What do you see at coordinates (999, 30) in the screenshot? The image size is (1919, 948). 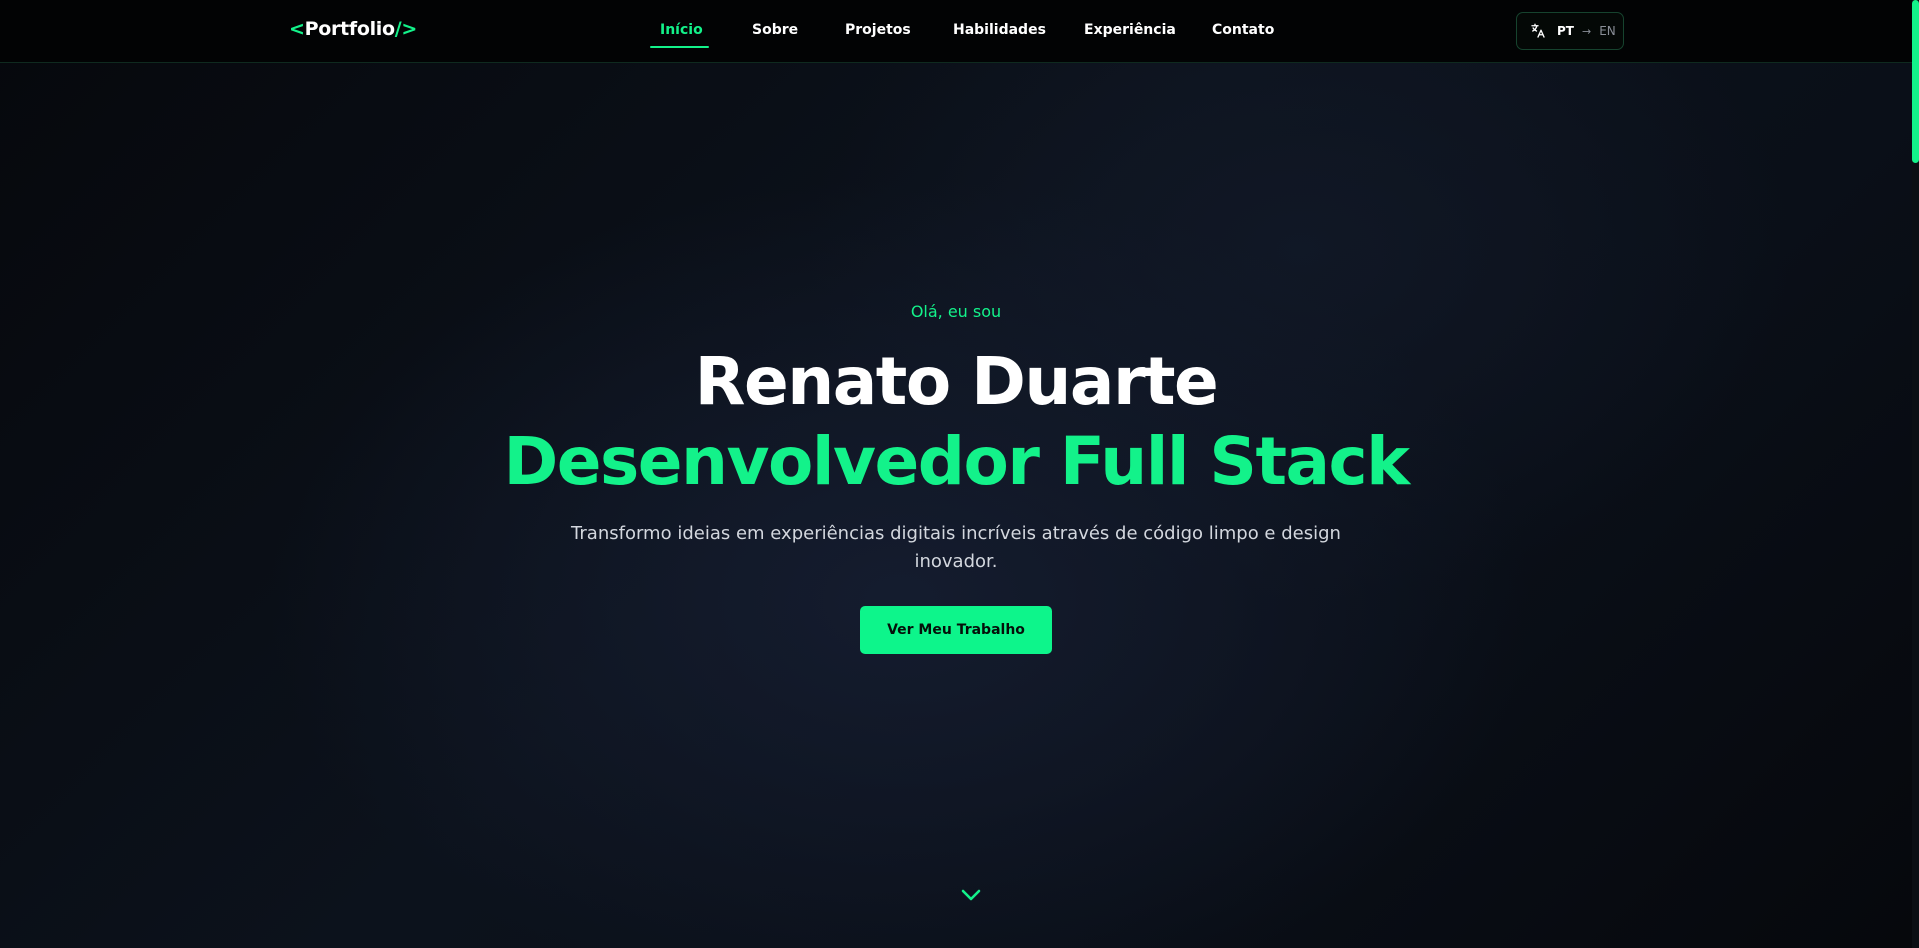 I see `nav-item-habilidades: Habilidades` at bounding box center [999, 30].